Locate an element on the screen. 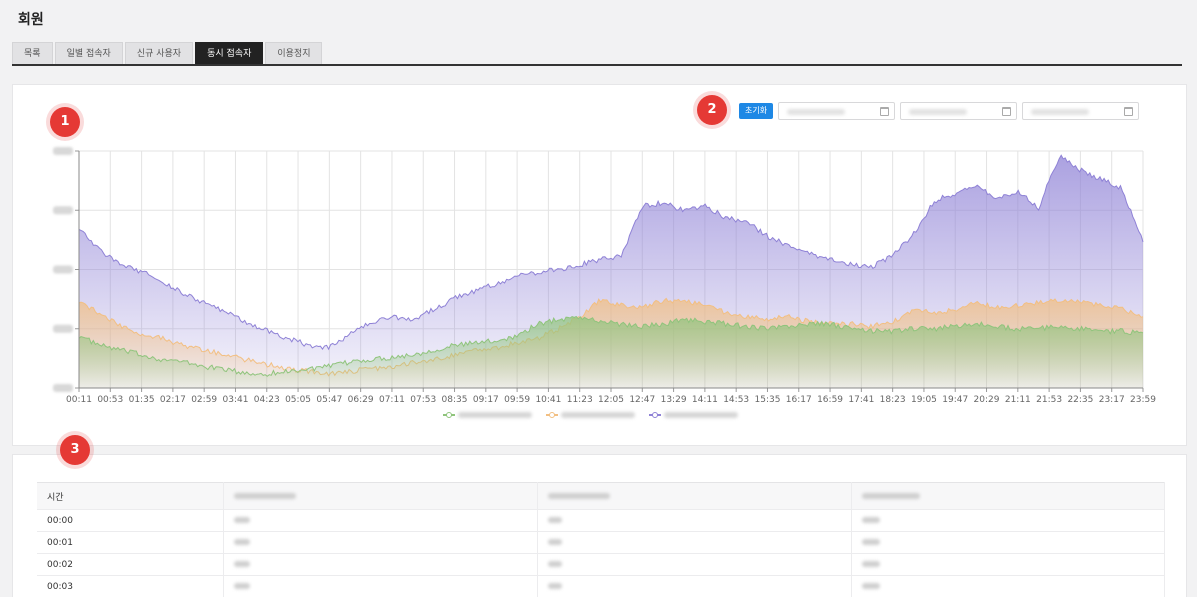 The height and width of the screenshot is (597, 1197). x-tick-label: 08:35 is located at coordinates (455, 400).